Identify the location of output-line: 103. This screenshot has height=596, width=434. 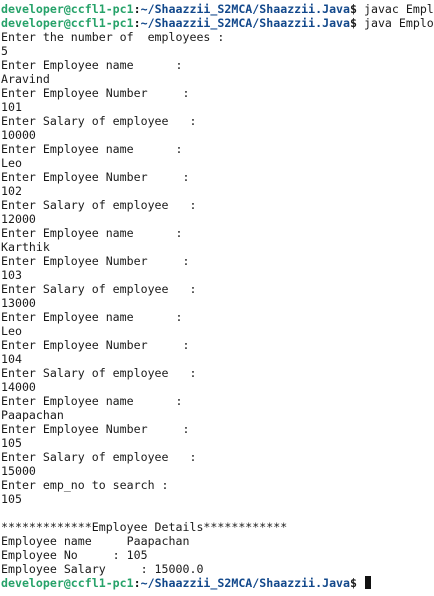
(11, 275).